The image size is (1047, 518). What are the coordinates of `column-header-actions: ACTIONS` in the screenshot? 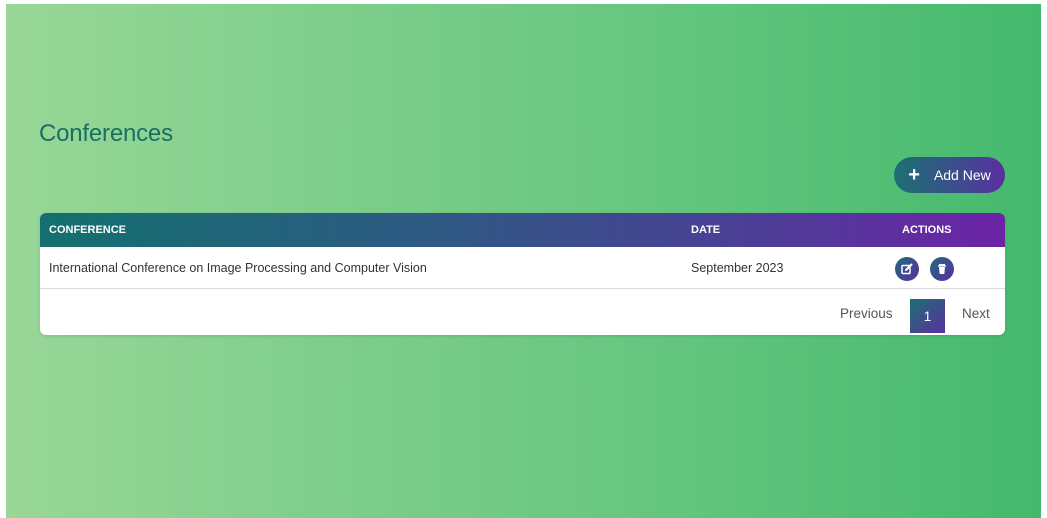 It's located at (927, 230).